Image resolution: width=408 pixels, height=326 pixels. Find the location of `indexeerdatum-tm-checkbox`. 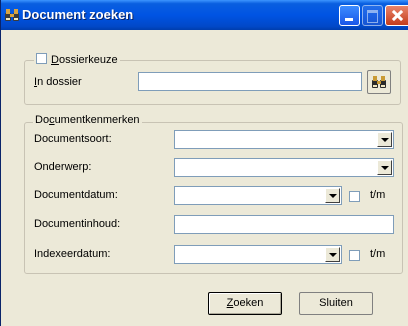

indexeerdatum-tm-checkbox is located at coordinates (354, 255).